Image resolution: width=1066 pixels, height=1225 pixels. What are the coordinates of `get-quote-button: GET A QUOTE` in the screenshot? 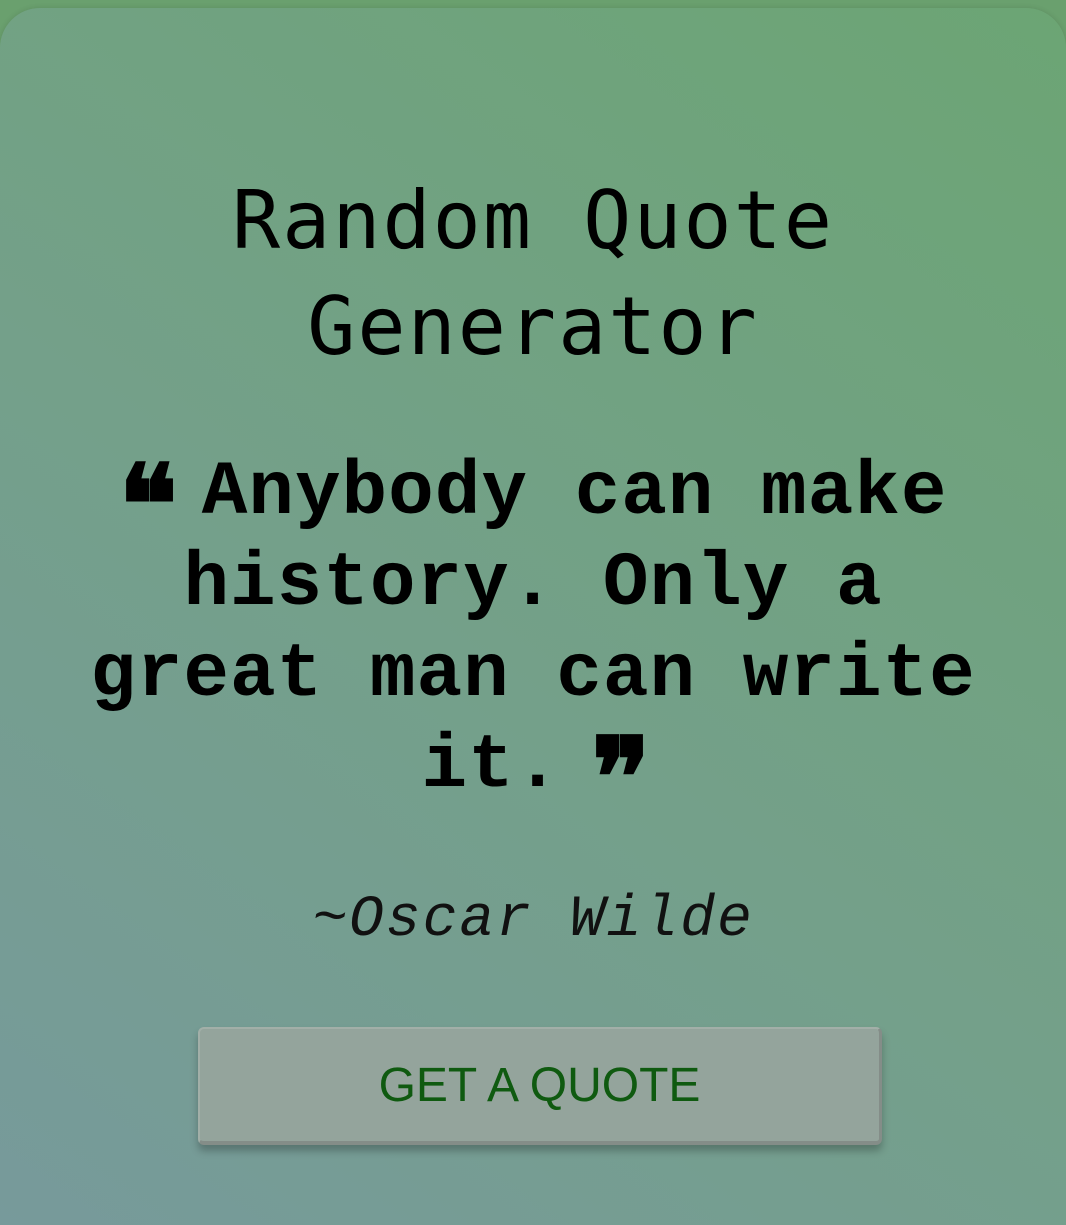 It's located at (540, 1086).